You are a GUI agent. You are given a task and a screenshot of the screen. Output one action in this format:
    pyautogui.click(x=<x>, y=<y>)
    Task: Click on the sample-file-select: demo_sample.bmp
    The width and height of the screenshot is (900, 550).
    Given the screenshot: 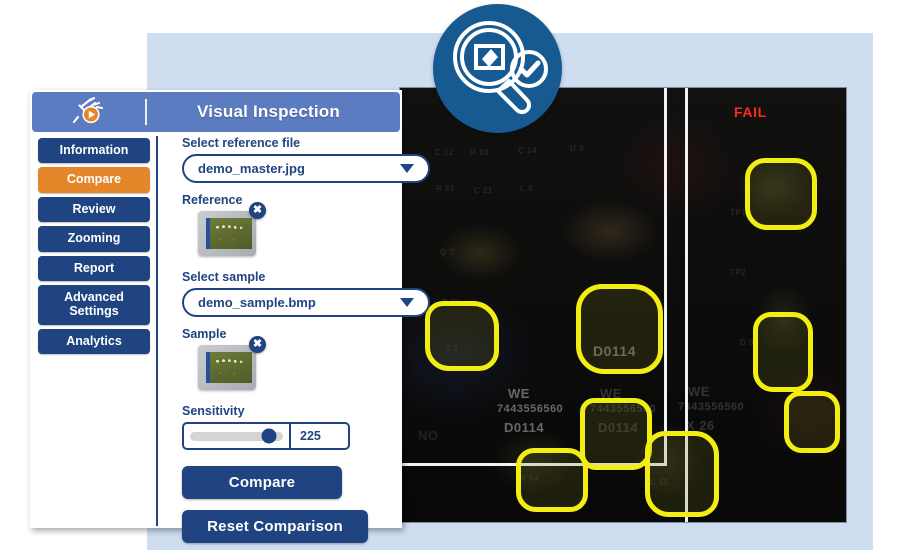 What is the action you would take?
    pyautogui.click(x=306, y=302)
    